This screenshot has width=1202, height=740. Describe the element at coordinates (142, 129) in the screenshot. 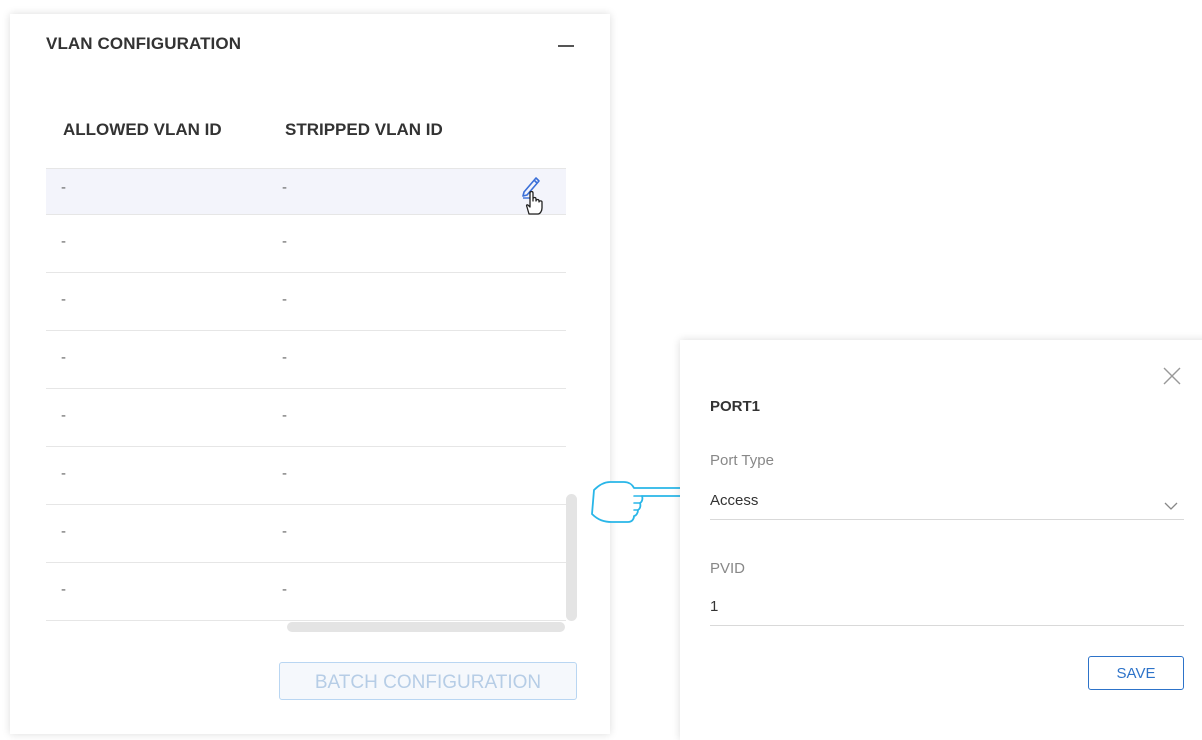

I see `column-header-allowed-vlan-id: ALLOWED VLAN ID` at that location.